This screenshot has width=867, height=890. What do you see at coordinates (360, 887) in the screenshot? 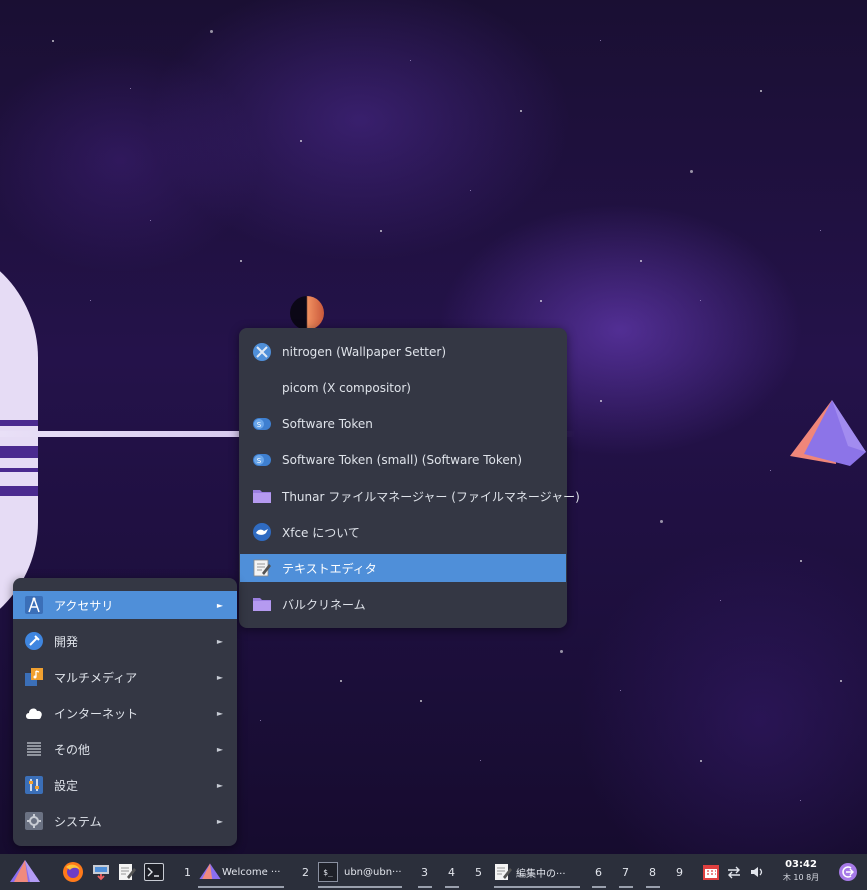
I see `task-indicator` at bounding box center [360, 887].